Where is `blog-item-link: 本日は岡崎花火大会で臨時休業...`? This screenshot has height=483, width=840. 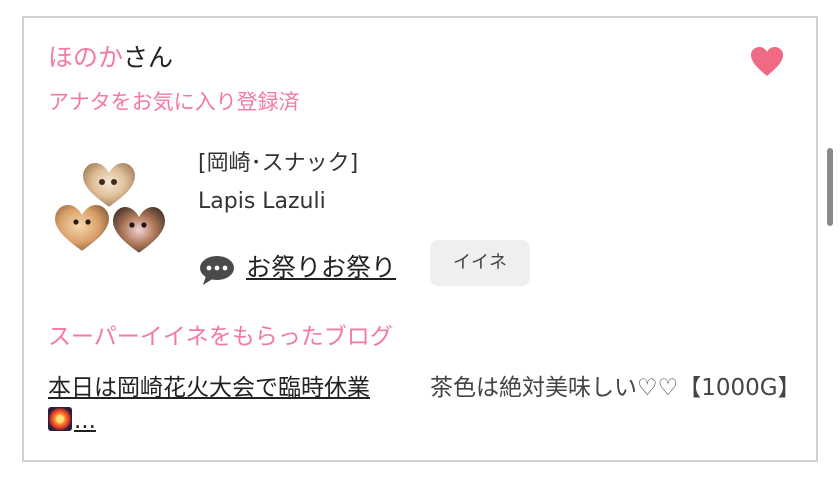 blog-item-link: 本日は岡崎花火大会で臨時休業... is located at coordinates (232, 405).